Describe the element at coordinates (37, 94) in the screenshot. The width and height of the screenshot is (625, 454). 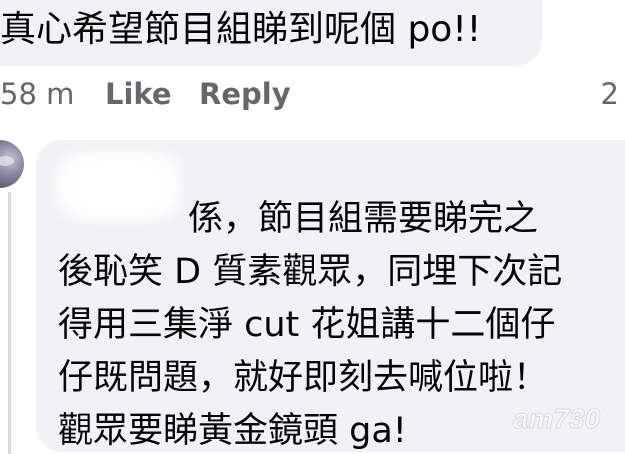
I see `comment-timestamp: 58 m` at that location.